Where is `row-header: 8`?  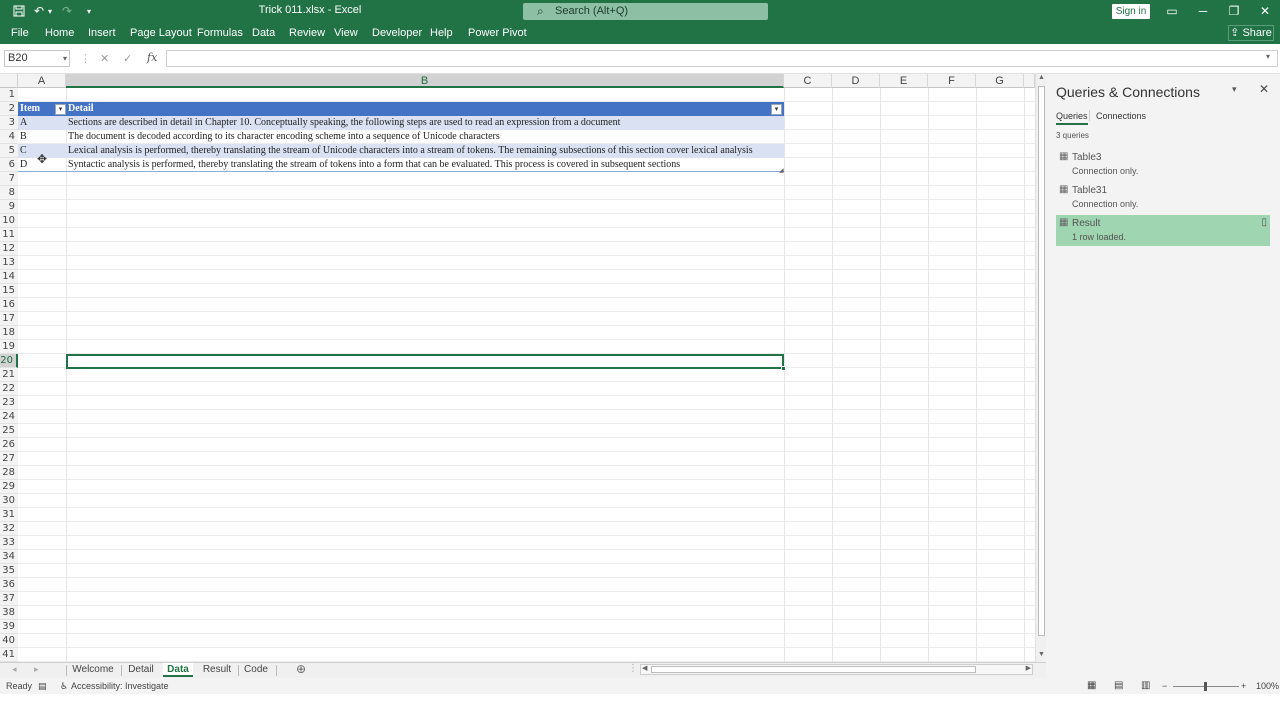 row-header: 8 is located at coordinates (9, 193).